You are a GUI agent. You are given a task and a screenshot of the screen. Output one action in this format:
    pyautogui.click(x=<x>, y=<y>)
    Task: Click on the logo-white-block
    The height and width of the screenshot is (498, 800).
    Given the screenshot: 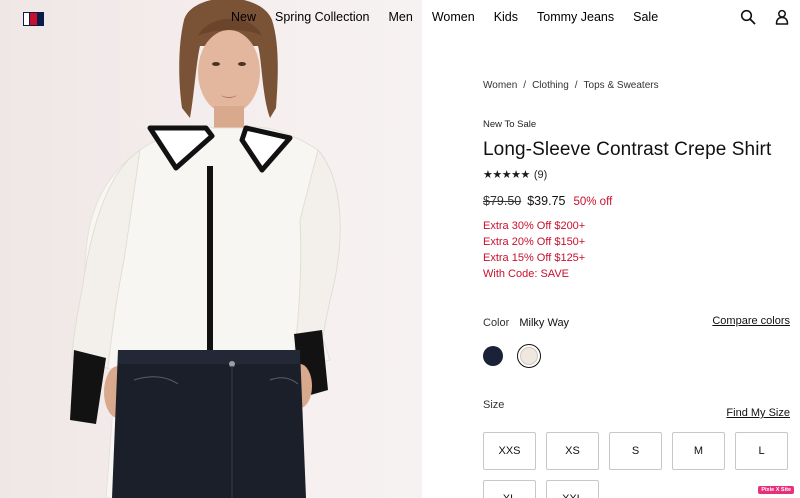 What is the action you would take?
    pyautogui.click(x=26, y=19)
    